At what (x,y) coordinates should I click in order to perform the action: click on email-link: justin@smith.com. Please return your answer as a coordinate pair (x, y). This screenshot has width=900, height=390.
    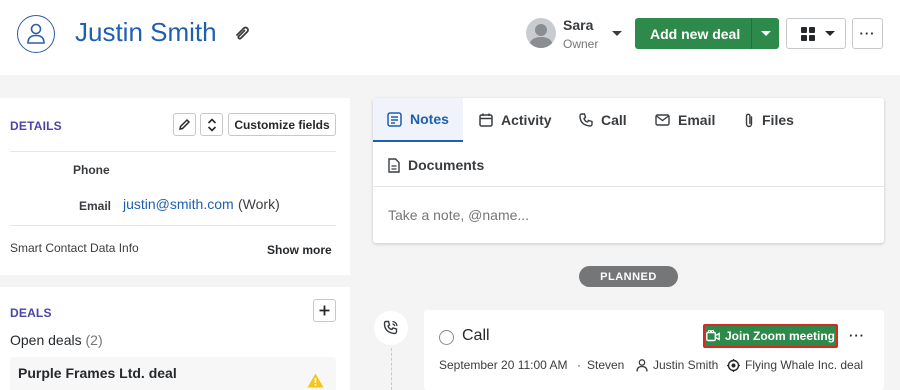
    Looking at the image, I should click on (178, 204).